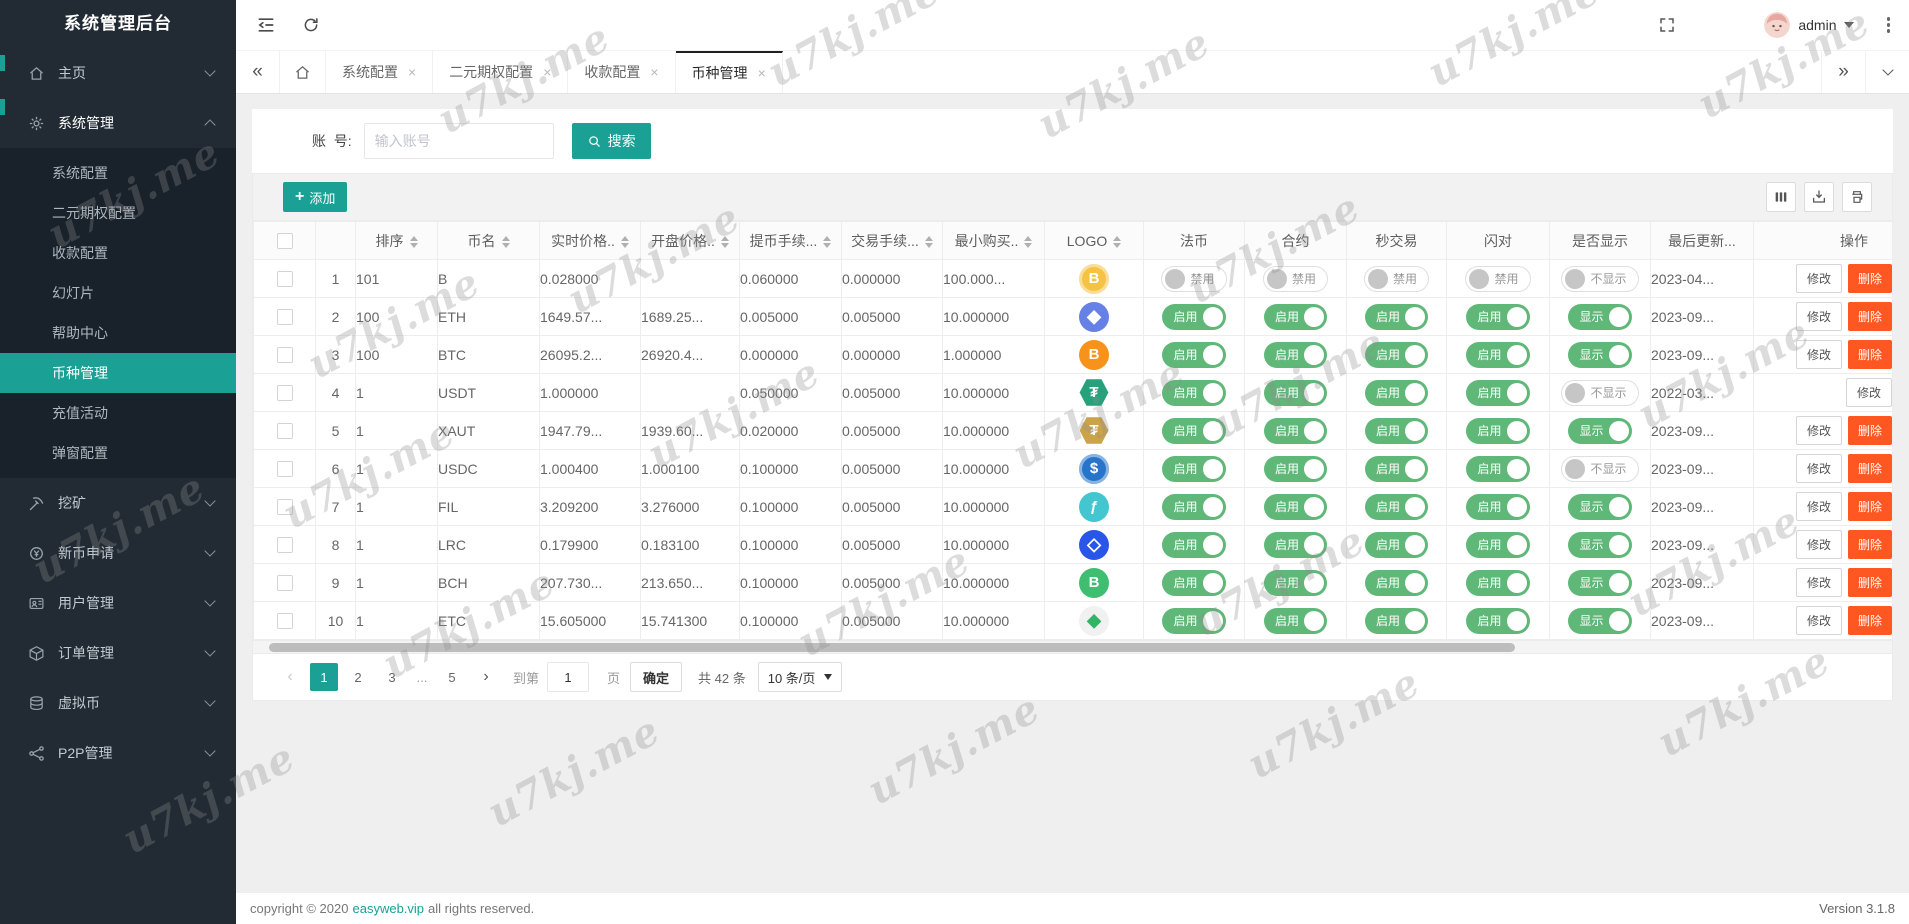  What do you see at coordinates (1887, 72) in the screenshot?
I see `tabs-menu-icon` at bounding box center [1887, 72].